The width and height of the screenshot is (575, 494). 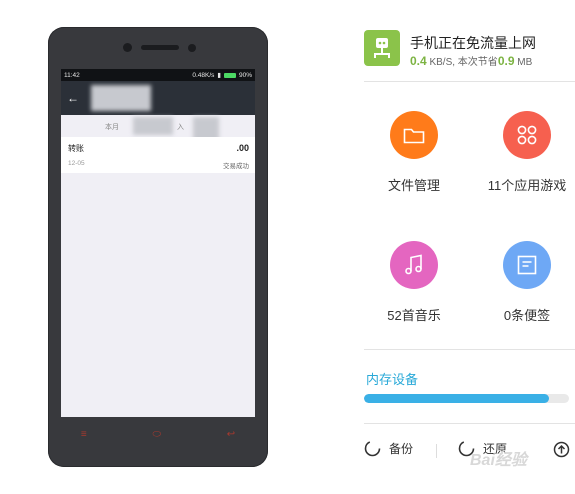 I want to click on front-camera, so click(x=127, y=47).